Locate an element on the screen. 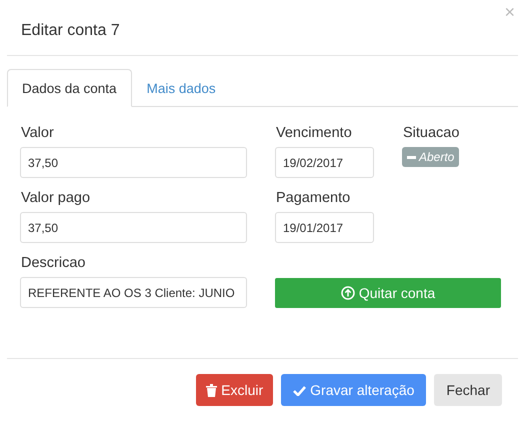  trash-icon is located at coordinates (212, 390).